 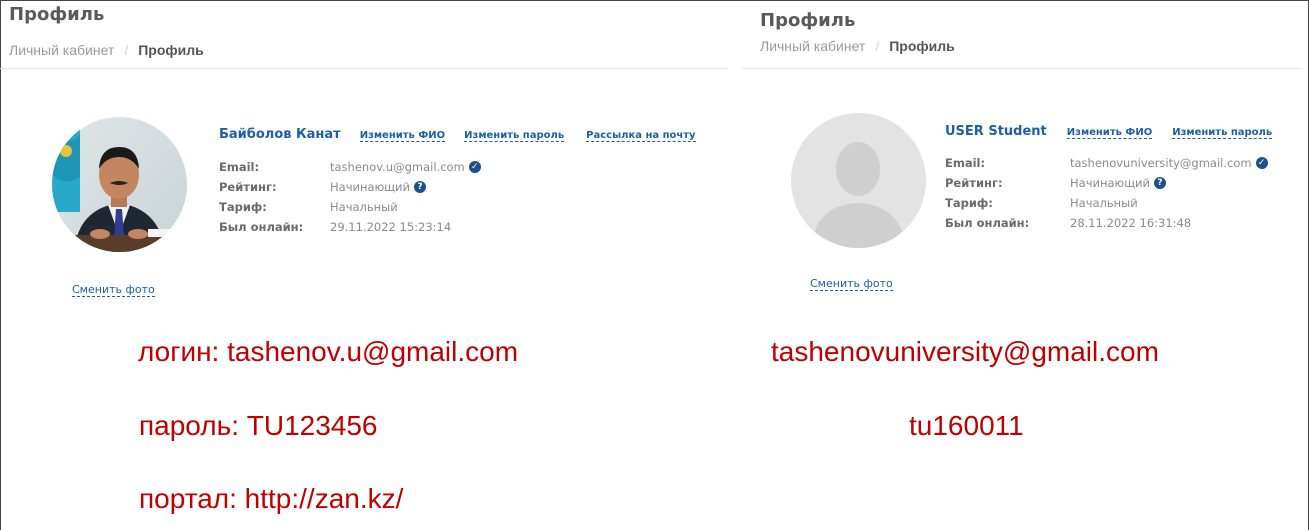 I want to click on password-note: пароль: TU123456, so click(x=258, y=425).